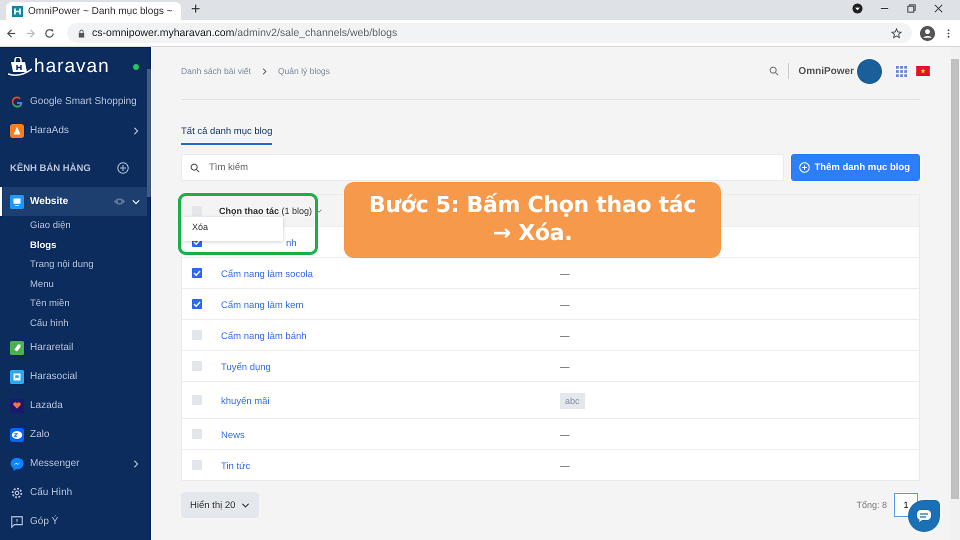  What do you see at coordinates (911, 8) in the screenshot?
I see `restore-icon` at bounding box center [911, 8].